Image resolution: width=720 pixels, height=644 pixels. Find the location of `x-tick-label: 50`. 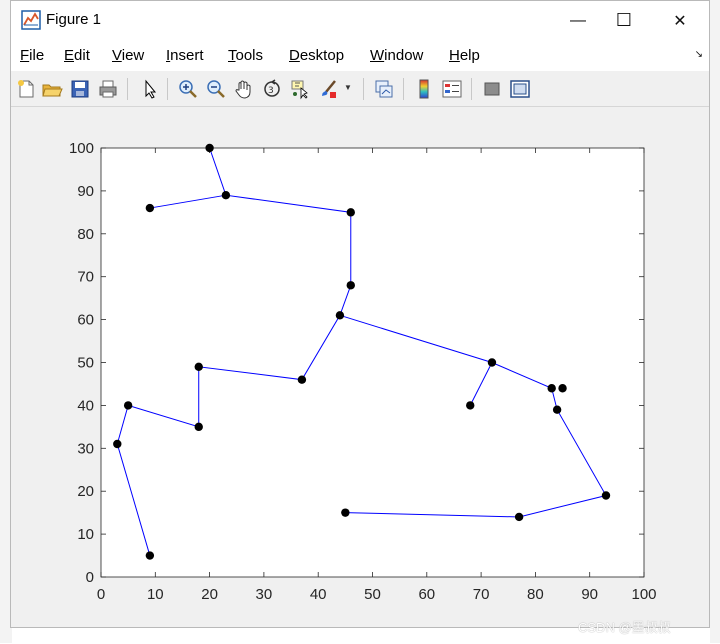

x-tick-label: 50 is located at coordinates (372, 594).